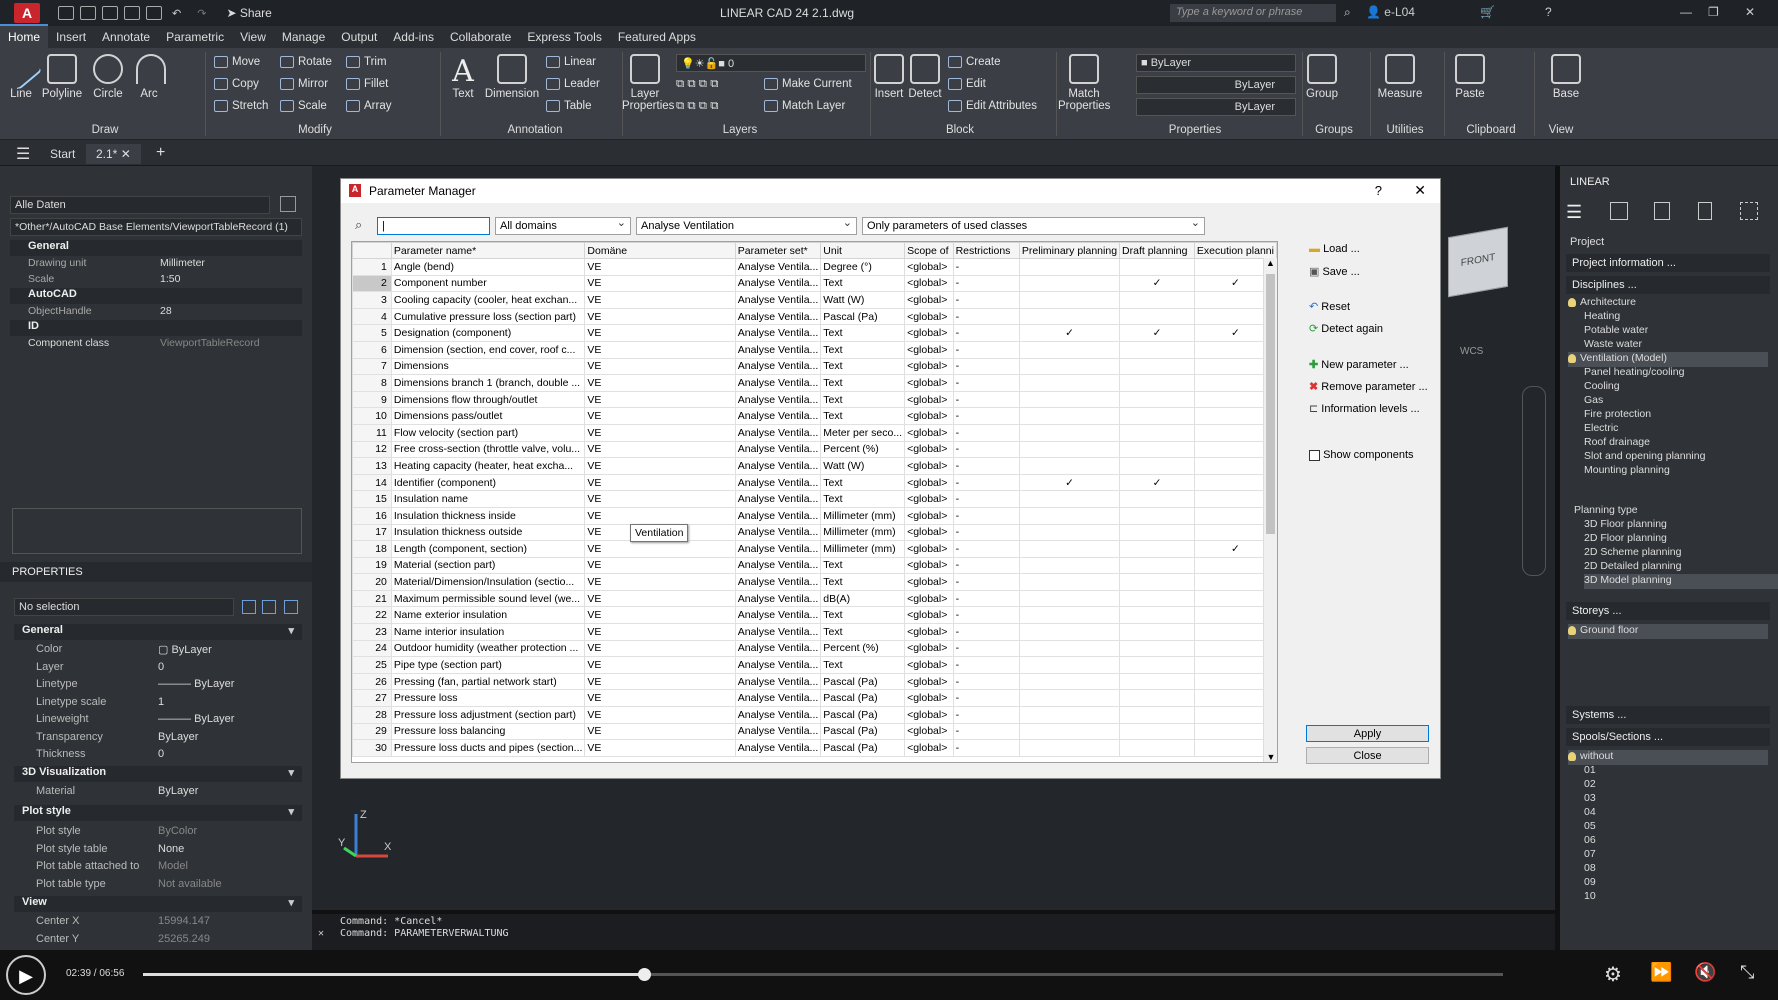 Image resolution: width=1778 pixels, height=1000 pixels. I want to click on discipline-item: Mounting planning, so click(1681, 471).